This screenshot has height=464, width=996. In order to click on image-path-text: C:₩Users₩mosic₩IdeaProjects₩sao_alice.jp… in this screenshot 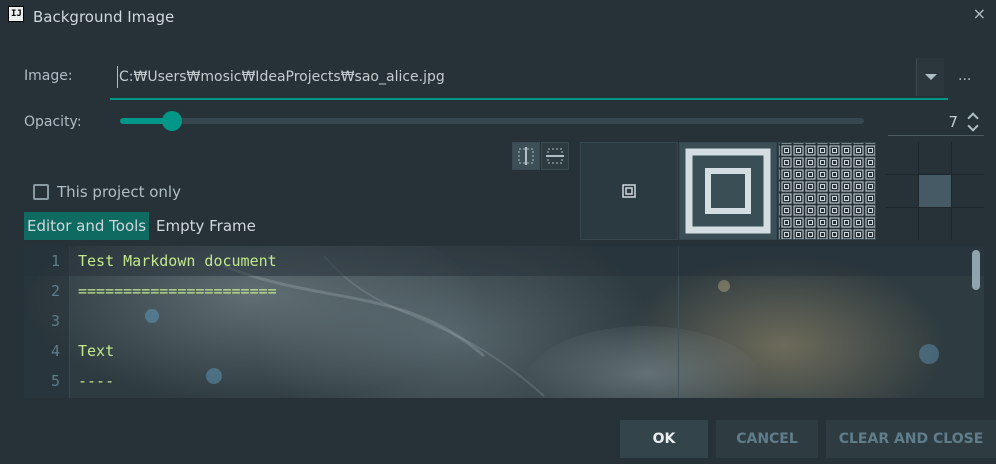, I will do `click(282, 77)`.